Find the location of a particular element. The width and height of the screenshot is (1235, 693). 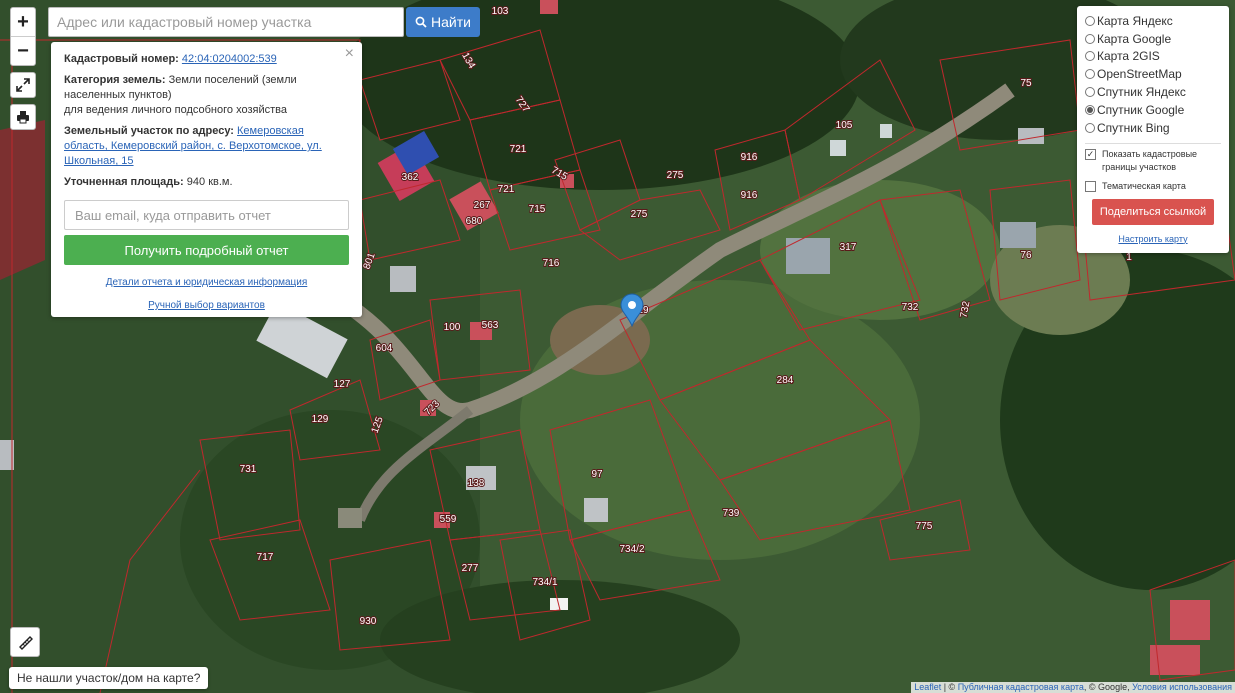

plot-number: 317 is located at coordinates (848, 247).